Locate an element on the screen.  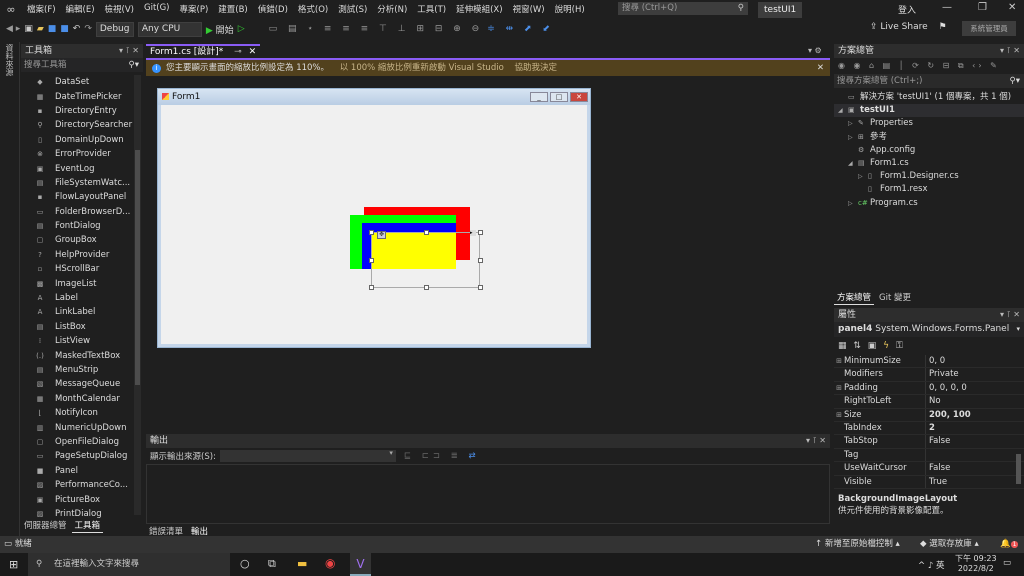
feedback-icon: ⚑ is located at coordinates (943, 27).